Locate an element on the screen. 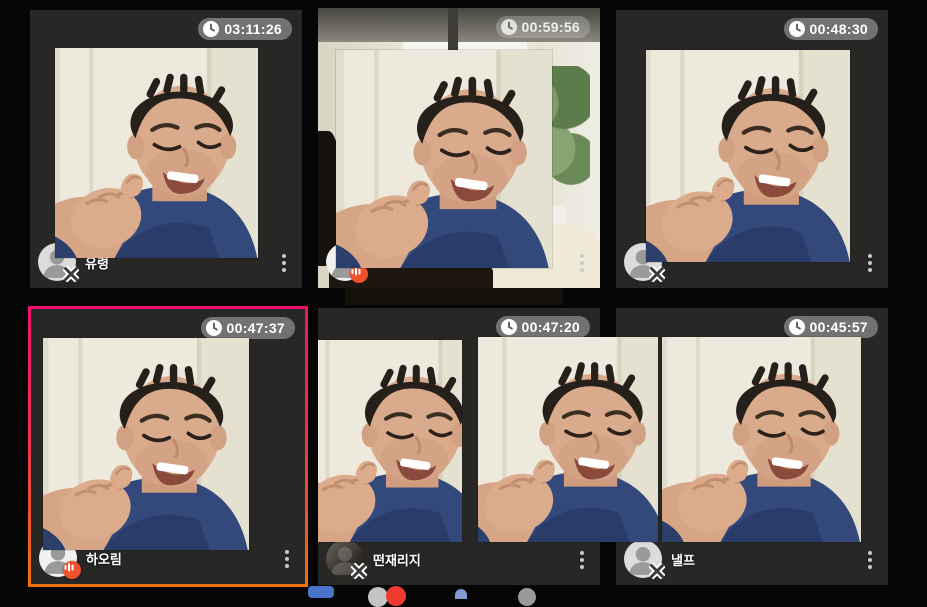 The height and width of the screenshot is (607, 927). call-timer-text: 00:59:56 is located at coordinates (550, 27).